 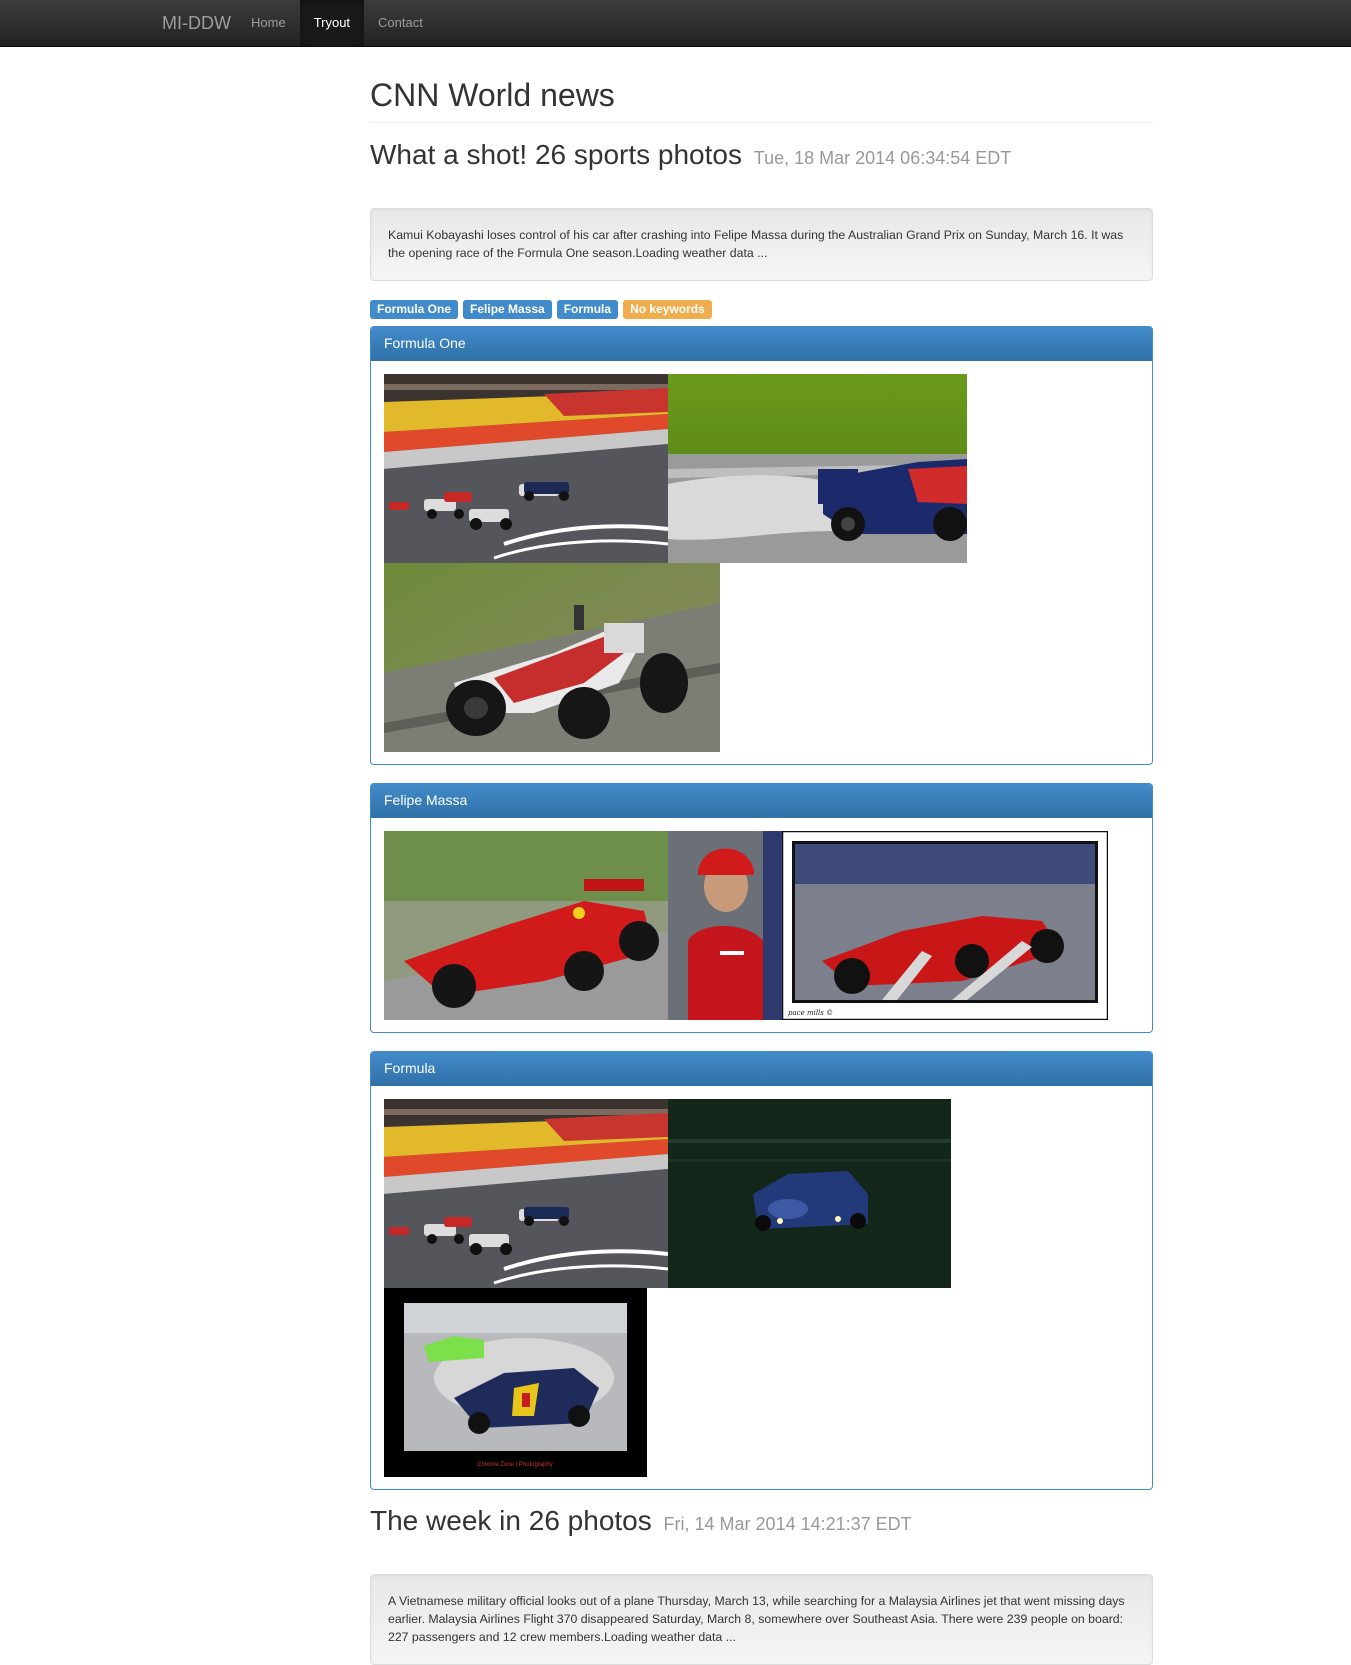 What do you see at coordinates (787, 1523) in the screenshot?
I see `article-date: Fri, 14 Mar 2014 14:21:37 EDT` at bounding box center [787, 1523].